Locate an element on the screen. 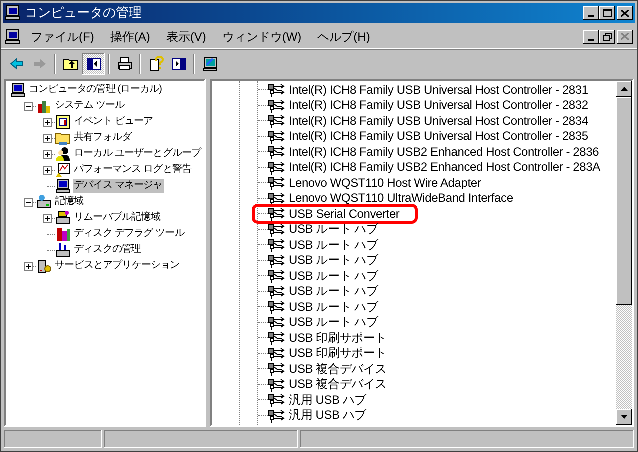 The height and width of the screenshot is (452, 638). scrollbar is located at coordinates (624, 253).